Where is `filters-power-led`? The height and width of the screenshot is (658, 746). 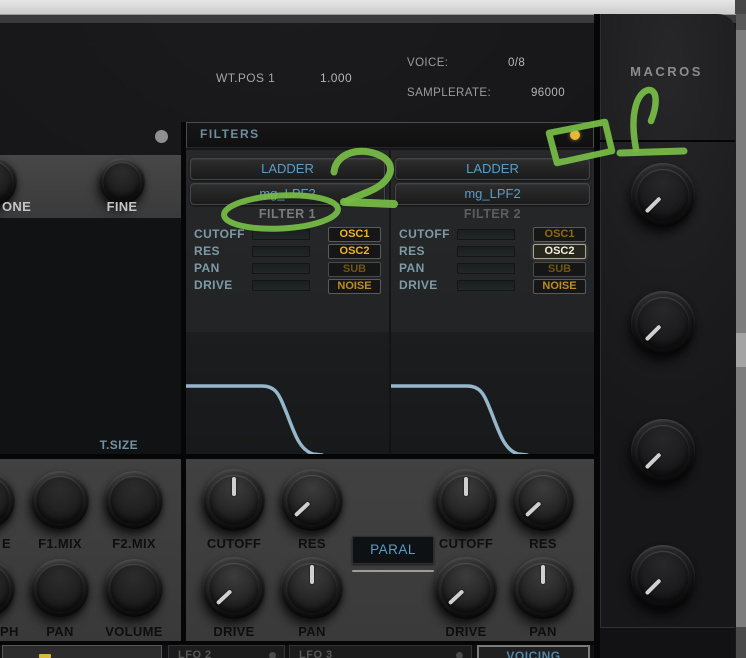
filters-power-led is located at coordinates (575, 135).